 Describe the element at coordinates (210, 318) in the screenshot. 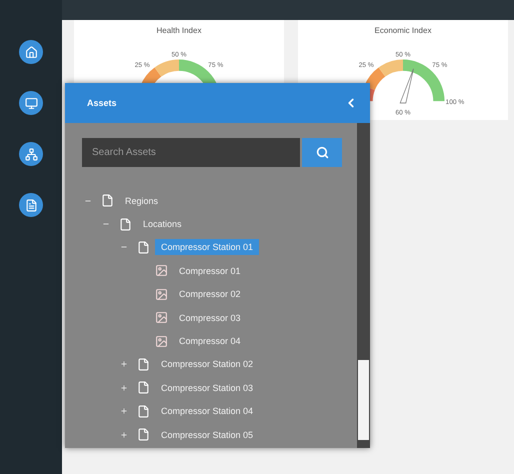

I see `tree-item: Compressor 03` at that location.